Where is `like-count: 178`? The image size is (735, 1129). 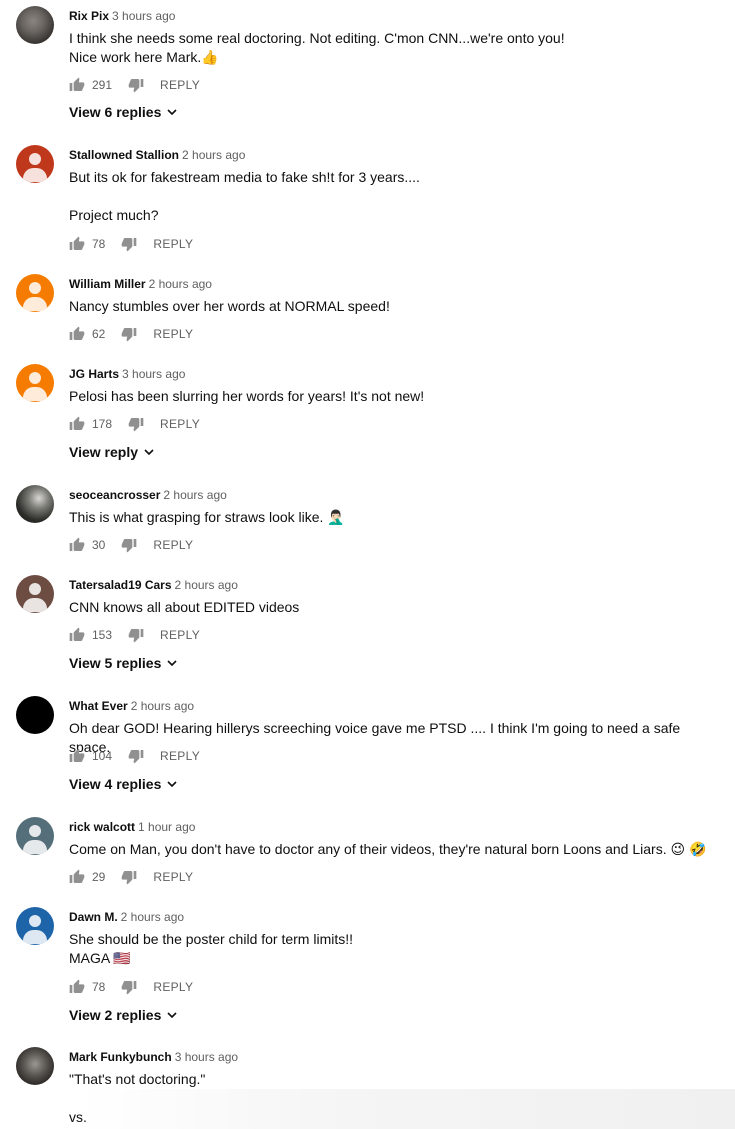
like-count: 178 is located at coordinates (102, 424).